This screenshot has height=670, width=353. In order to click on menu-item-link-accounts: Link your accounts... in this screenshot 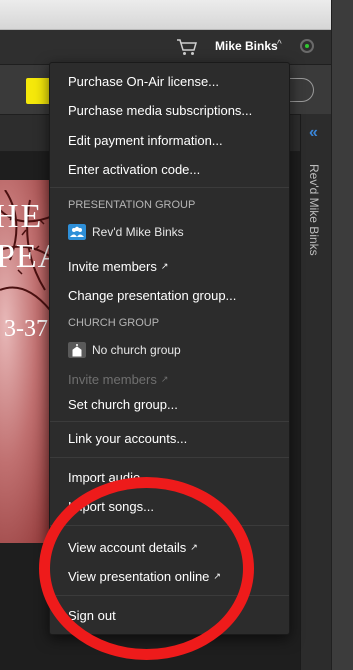, I will do `click(127, 438)`.